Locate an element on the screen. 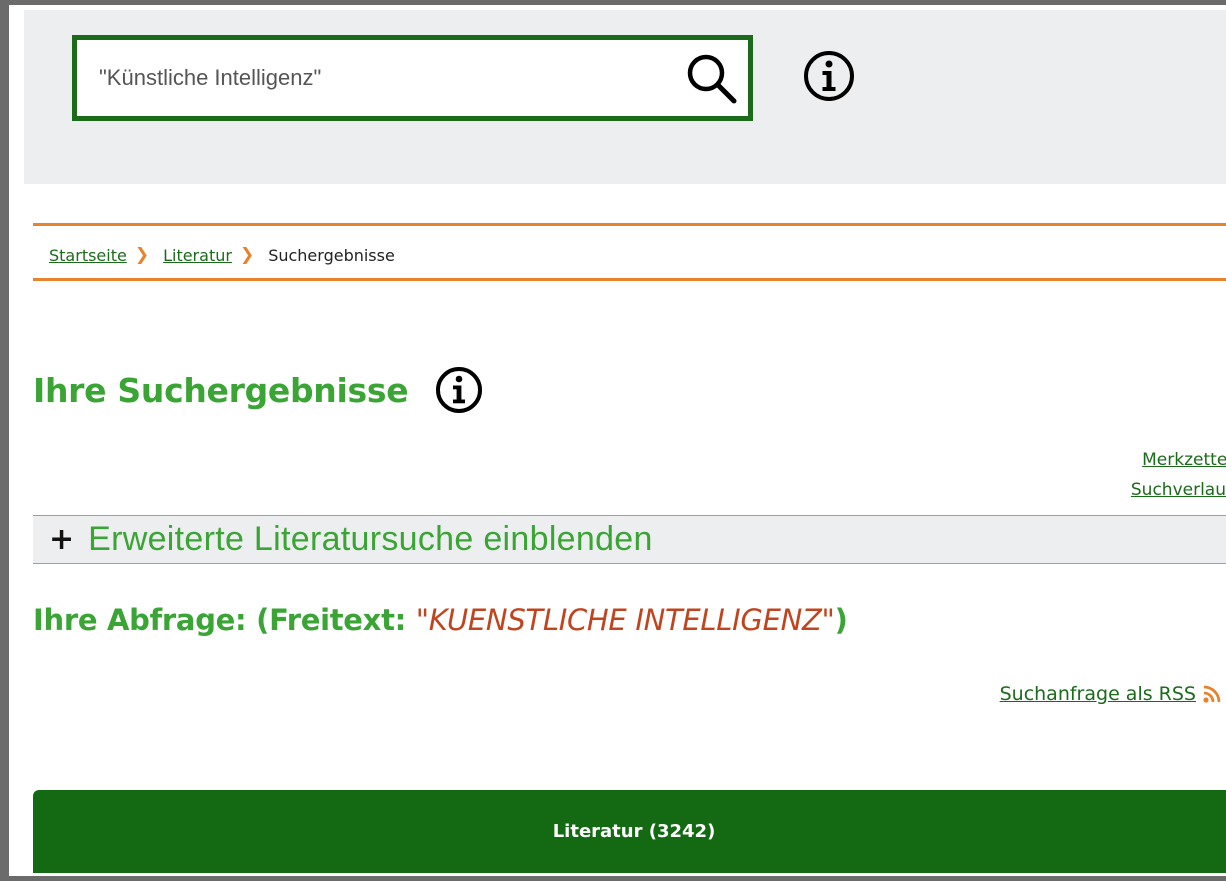 This screenshot has height=881, width=1226. rss-icon is located at coordinates (1212, 694).